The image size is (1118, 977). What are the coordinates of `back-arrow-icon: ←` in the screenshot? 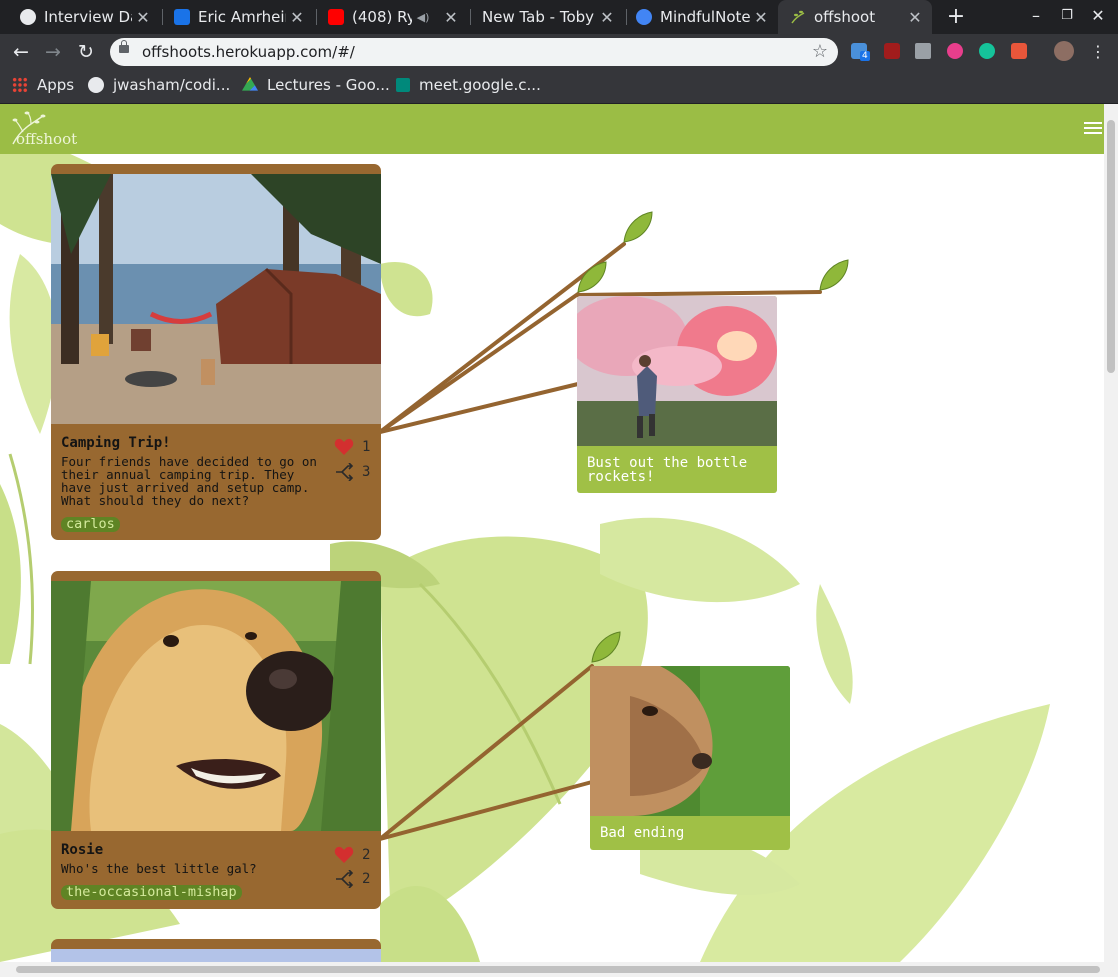 It's located at (21, 52).